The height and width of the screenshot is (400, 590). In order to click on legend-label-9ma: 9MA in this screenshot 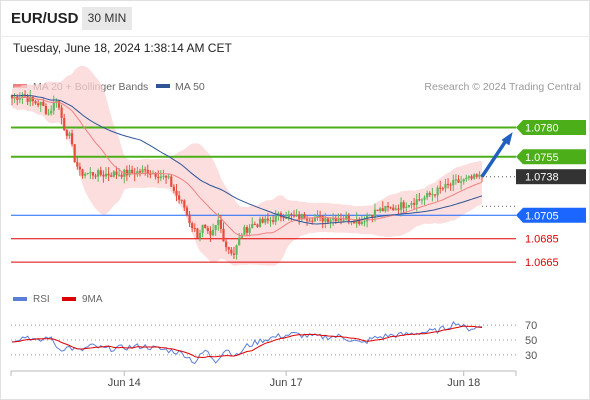, I will do `click(92, 299)`.